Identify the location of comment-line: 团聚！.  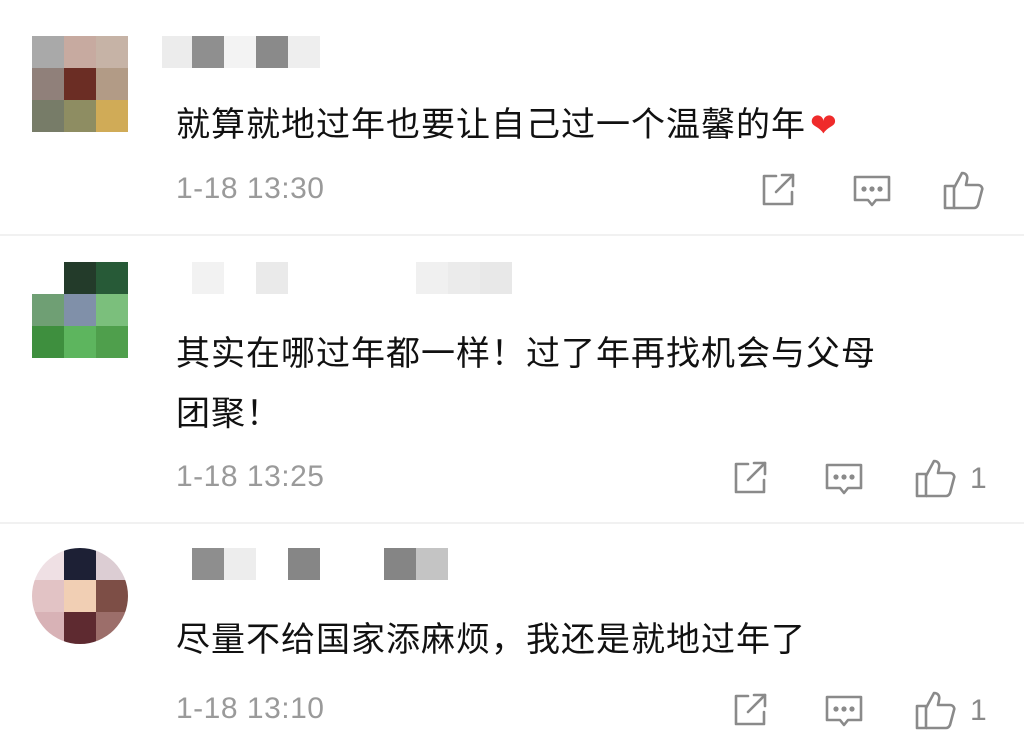
(228, 414).